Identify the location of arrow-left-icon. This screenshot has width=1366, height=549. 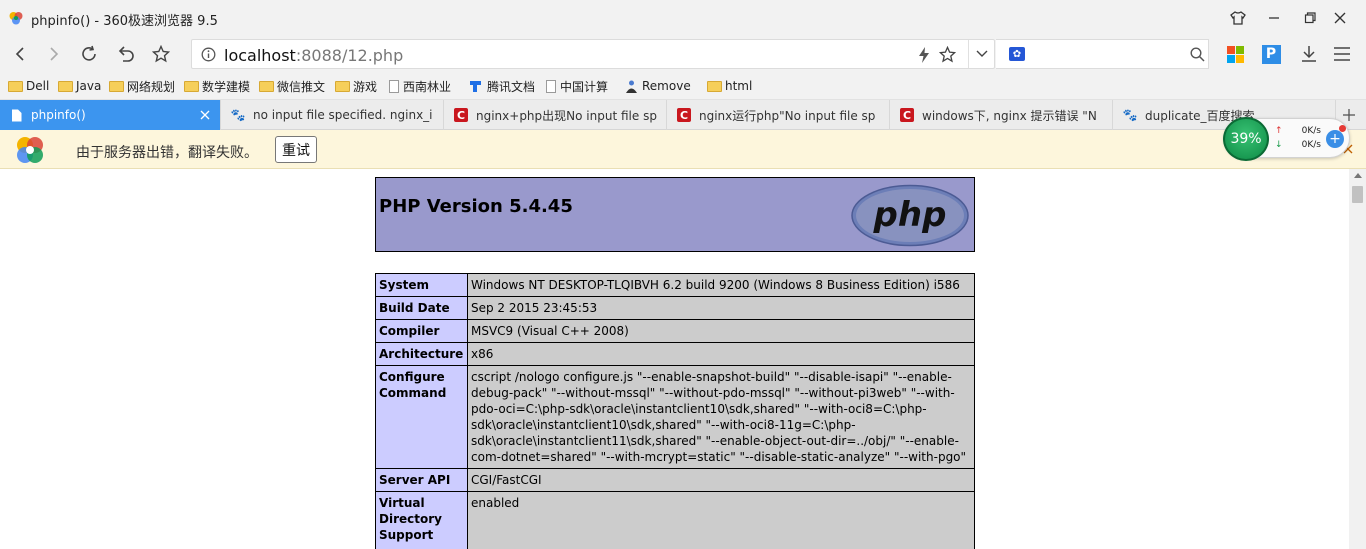
(19, 54).